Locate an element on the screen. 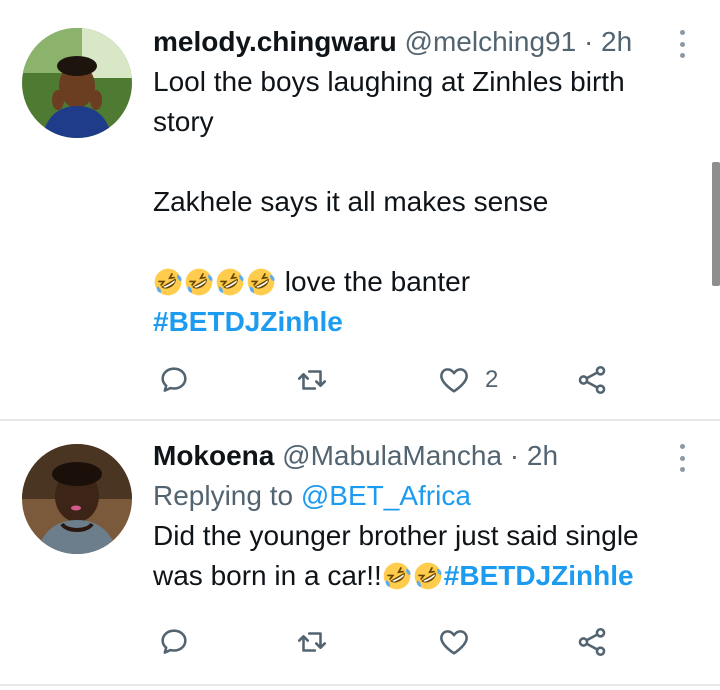  tweet-actions is located at coordinates (393, 642).